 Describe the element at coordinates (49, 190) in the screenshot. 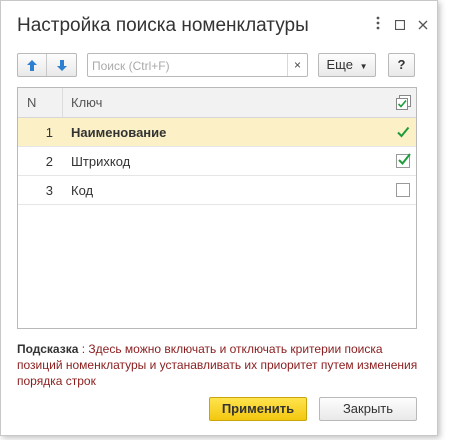

I see `row-number: 3` at that location.